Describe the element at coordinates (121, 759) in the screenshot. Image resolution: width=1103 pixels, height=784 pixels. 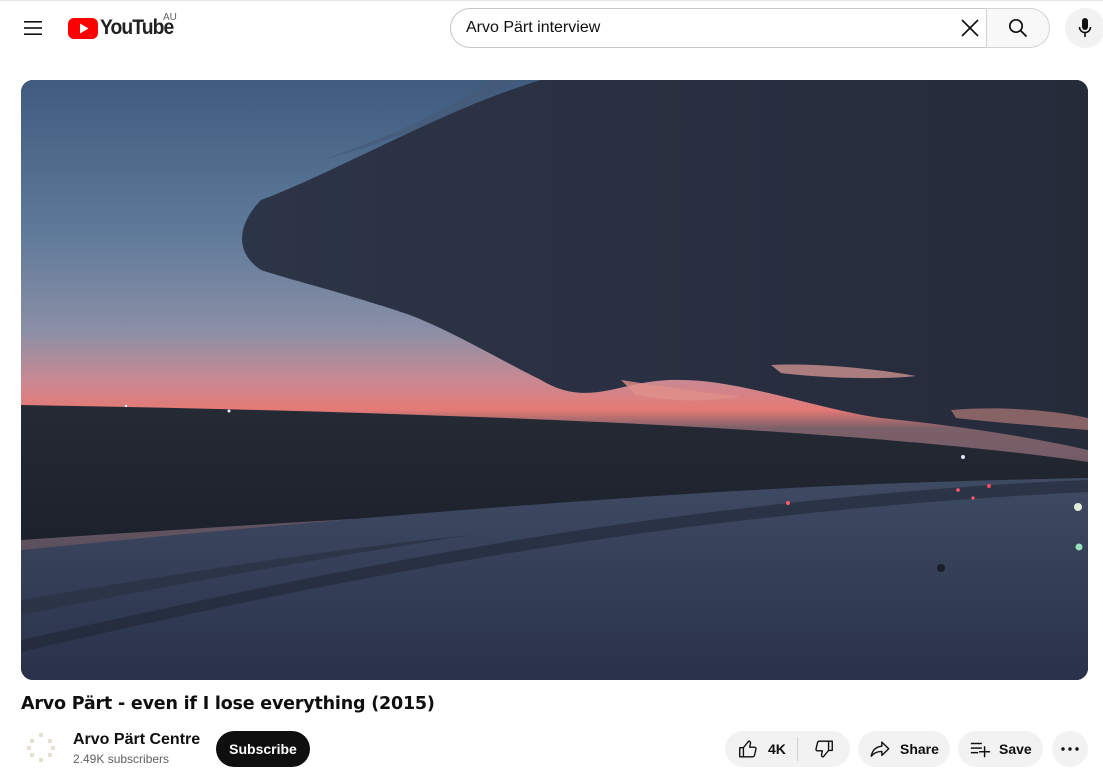
I see `subscriber-count: 2.49K subscribers` at that location.